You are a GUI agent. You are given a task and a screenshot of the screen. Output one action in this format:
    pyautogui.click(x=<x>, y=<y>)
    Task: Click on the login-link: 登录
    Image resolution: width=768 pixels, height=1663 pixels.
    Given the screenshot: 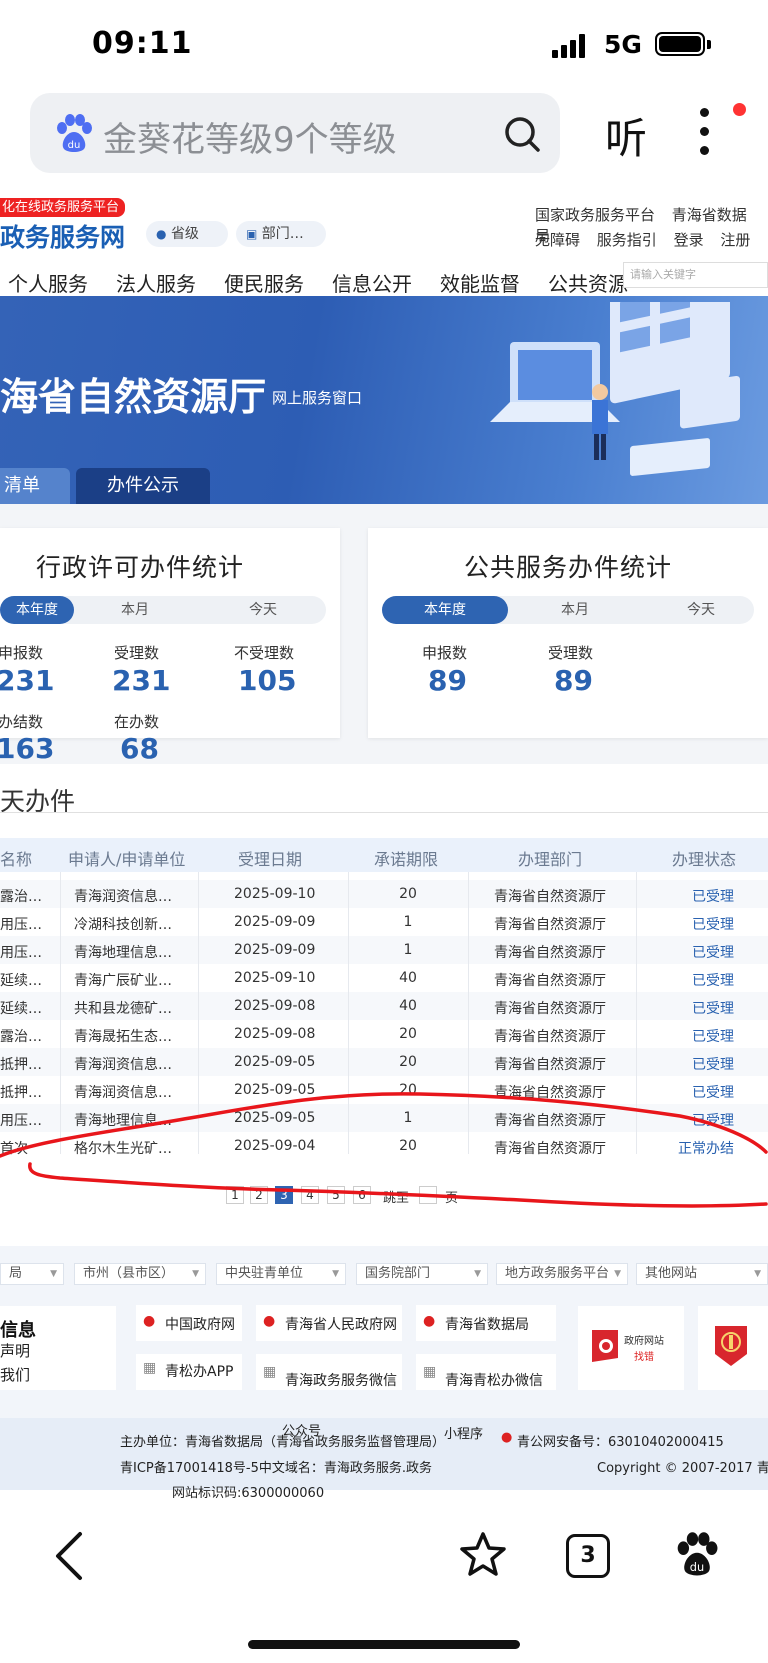 What is the action you would take?
    pyautogui.click(x=689, y=240)
    